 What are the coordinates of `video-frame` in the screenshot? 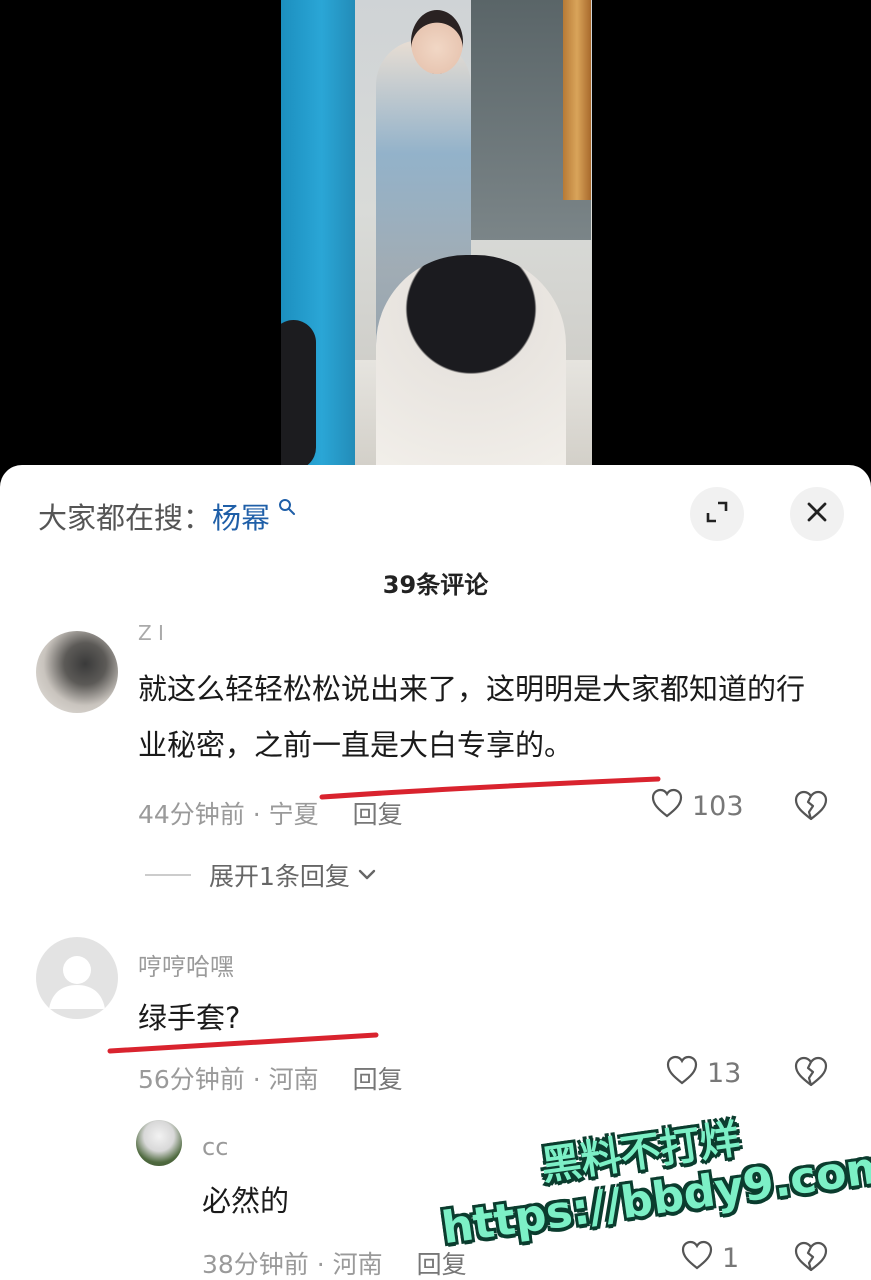 It's located at (436, 235).